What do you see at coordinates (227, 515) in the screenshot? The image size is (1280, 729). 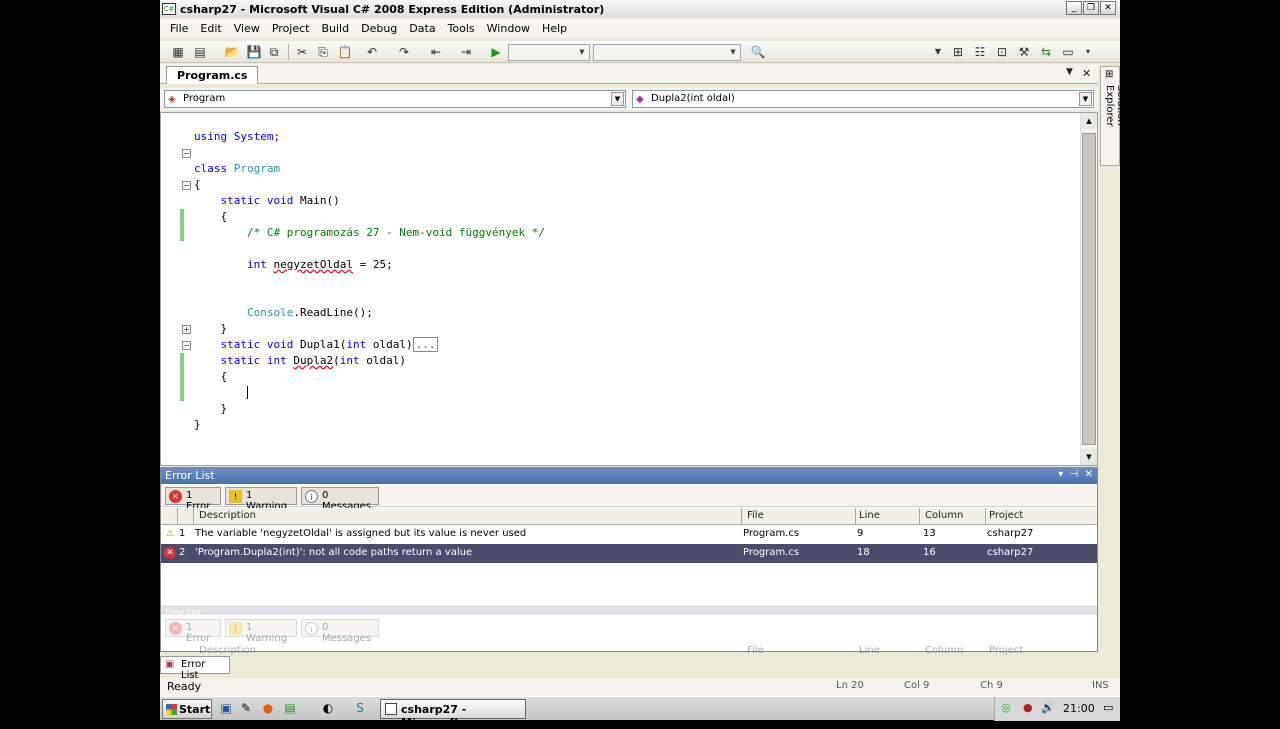 I see `col-description: Description` at bounding box center [227, 515].